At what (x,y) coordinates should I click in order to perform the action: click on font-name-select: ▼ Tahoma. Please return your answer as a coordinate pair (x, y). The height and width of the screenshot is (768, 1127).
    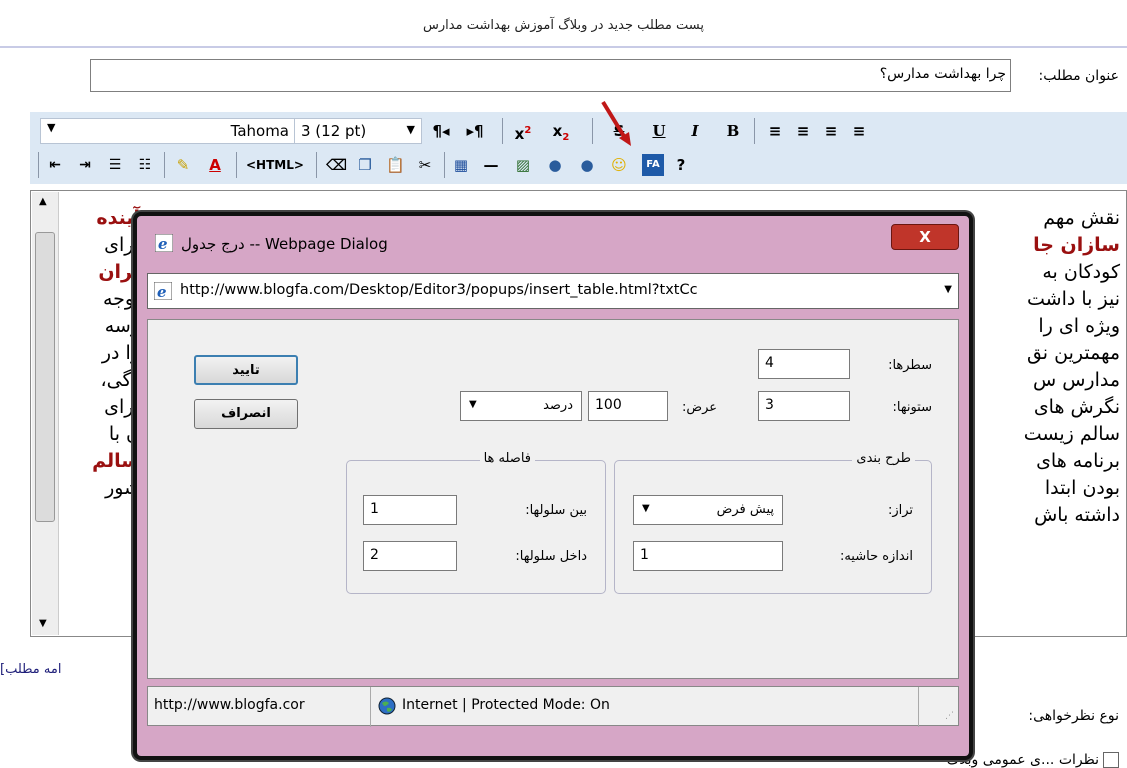
    Looking at the image, I should click on (168, 131).